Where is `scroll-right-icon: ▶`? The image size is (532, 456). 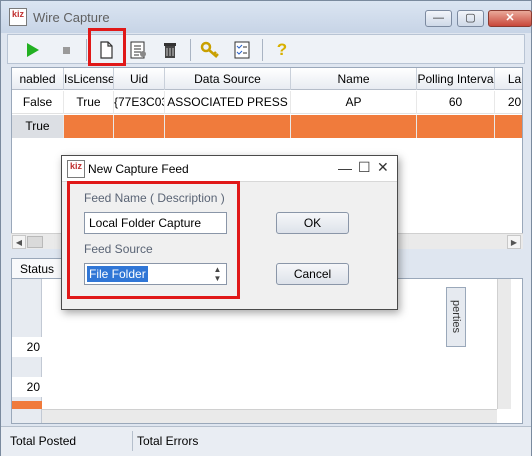
scroll-right-icon: ▶ is located at coordinates (514, 242).